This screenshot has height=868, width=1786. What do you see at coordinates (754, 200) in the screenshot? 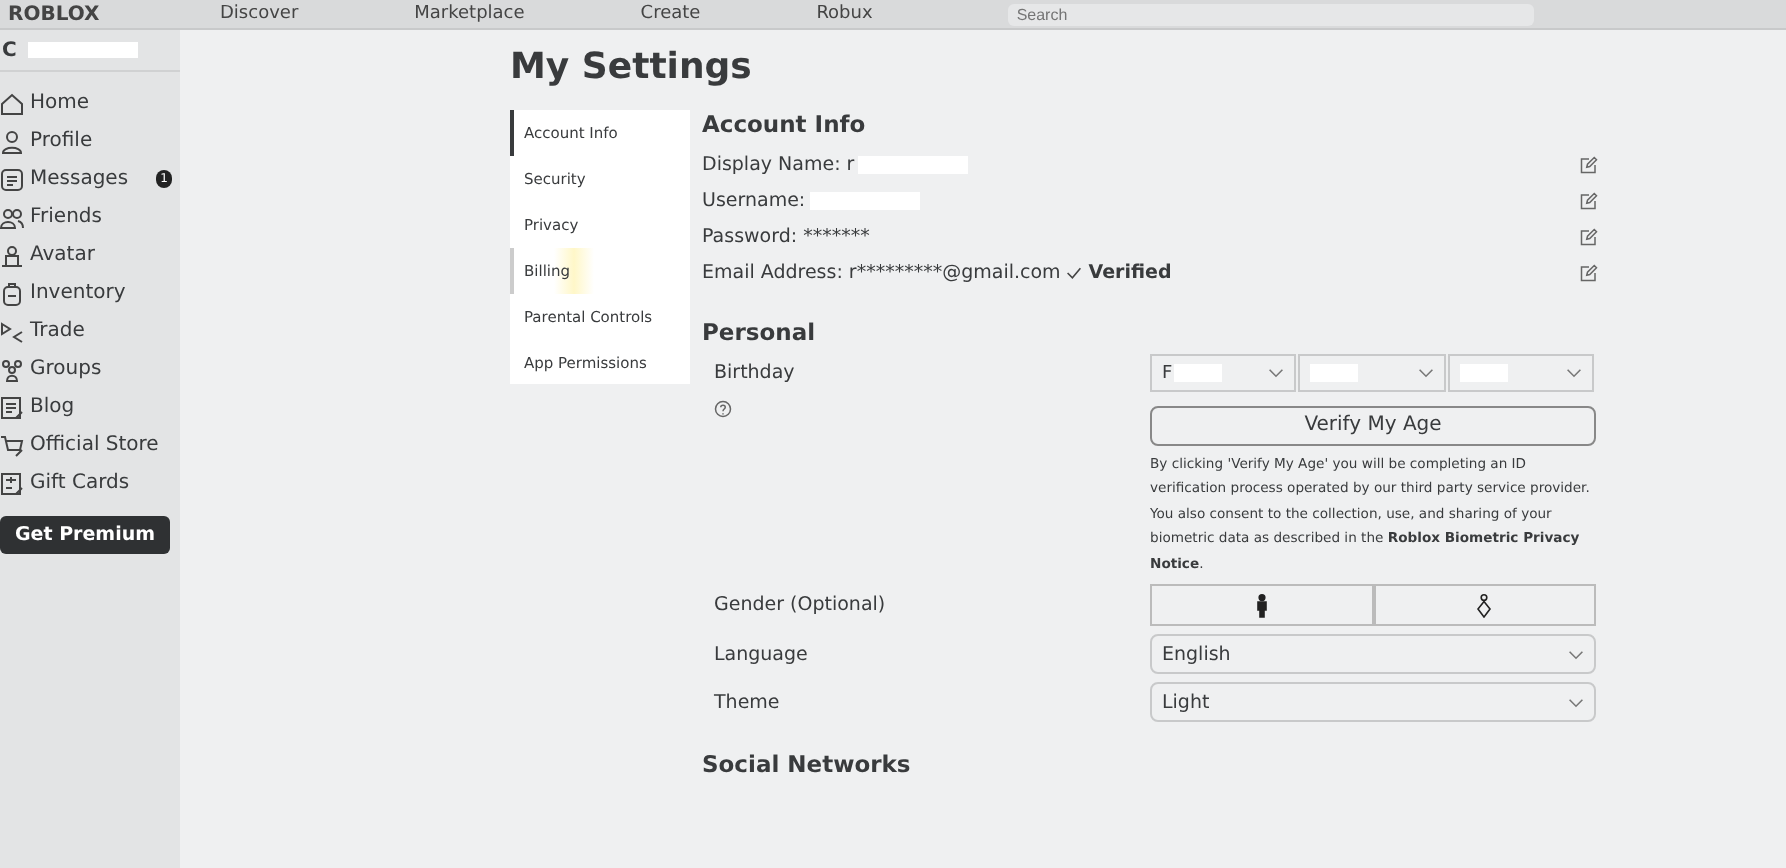
I see `account-field-text: Username:` at bounding box center [754, 200].